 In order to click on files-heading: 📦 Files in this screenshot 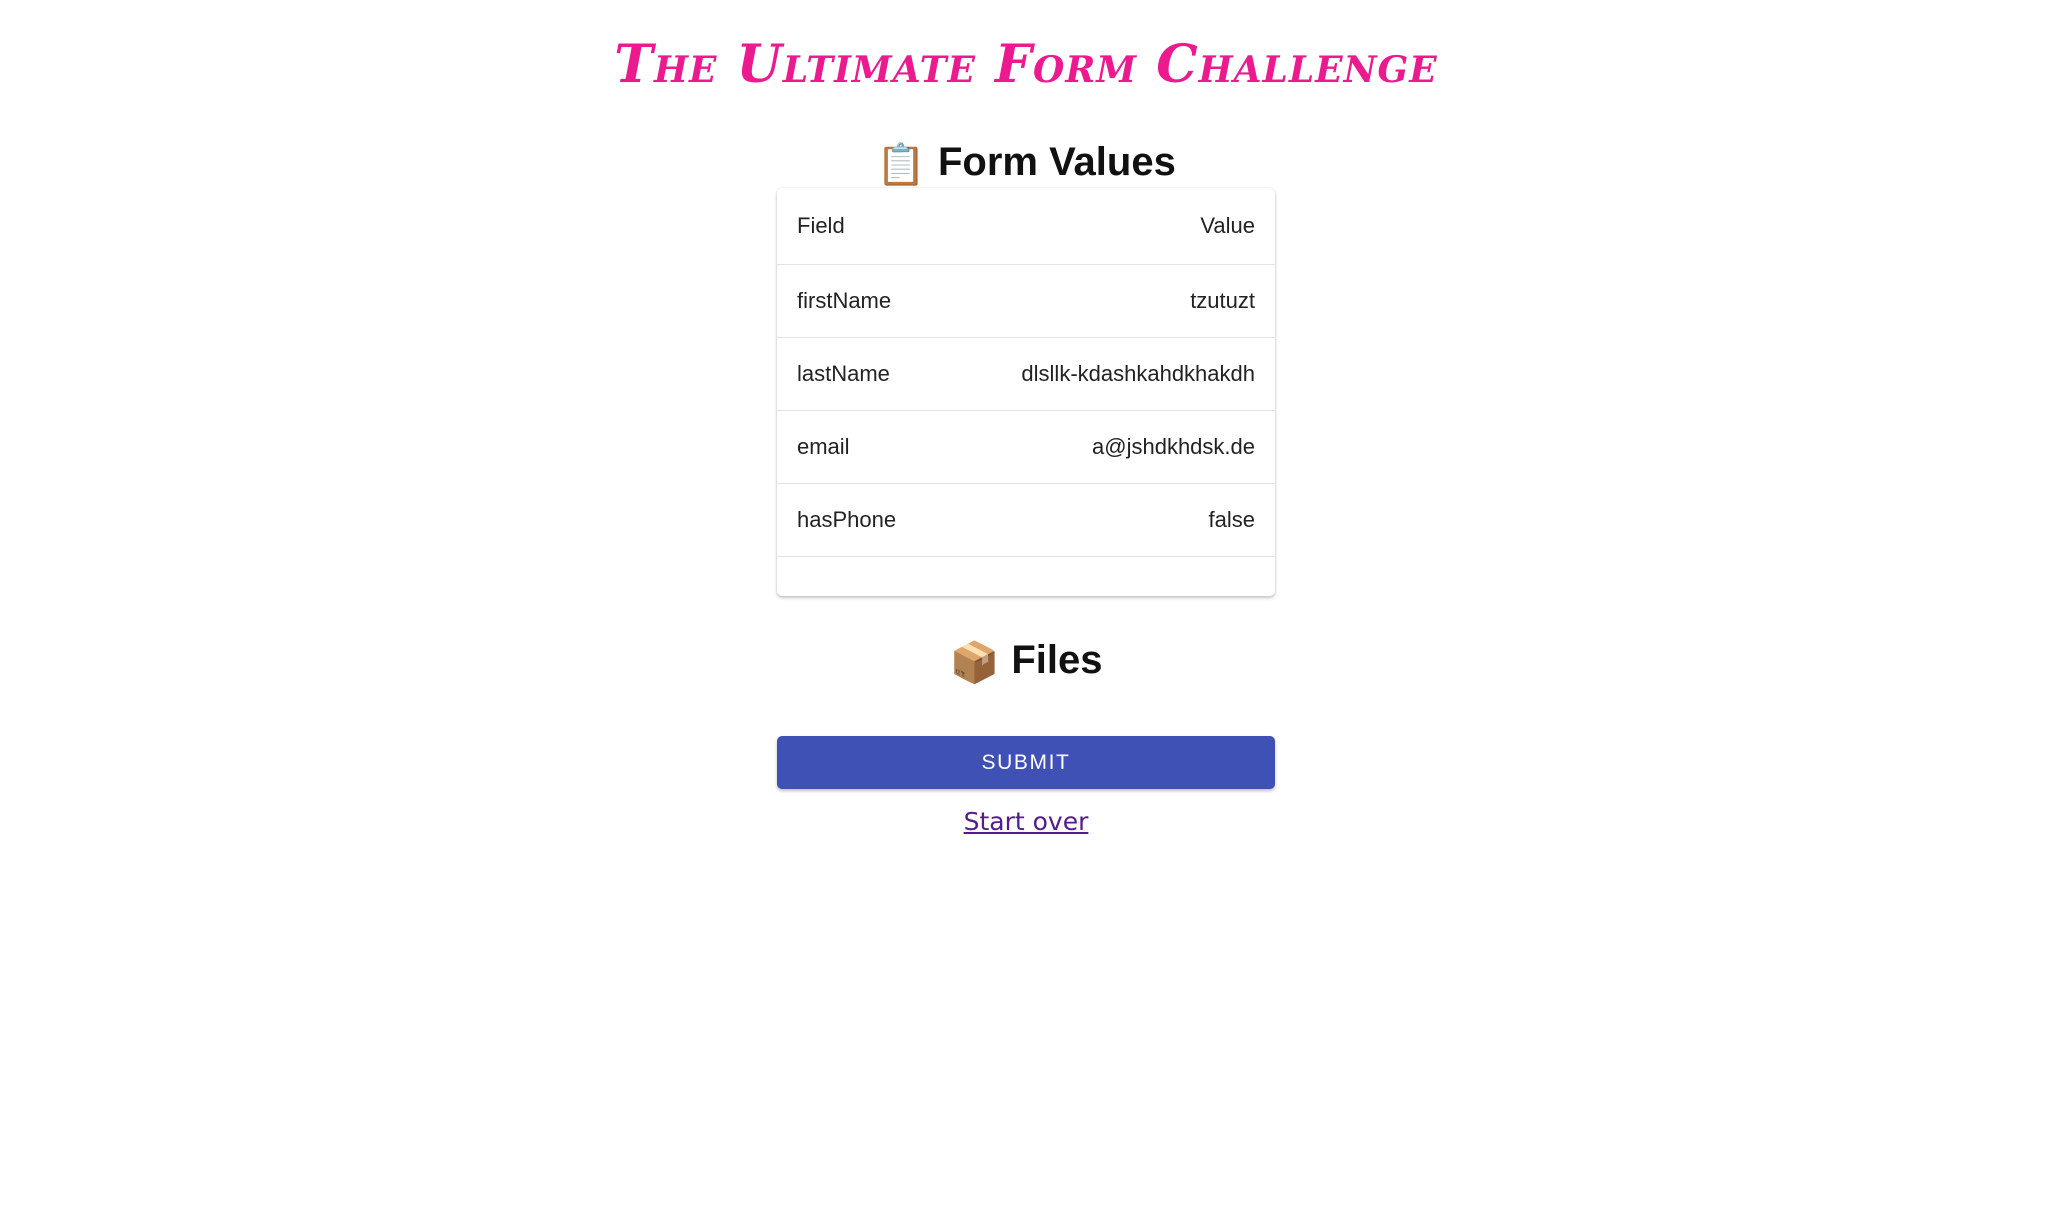, I will do `click(1026, 661)`.